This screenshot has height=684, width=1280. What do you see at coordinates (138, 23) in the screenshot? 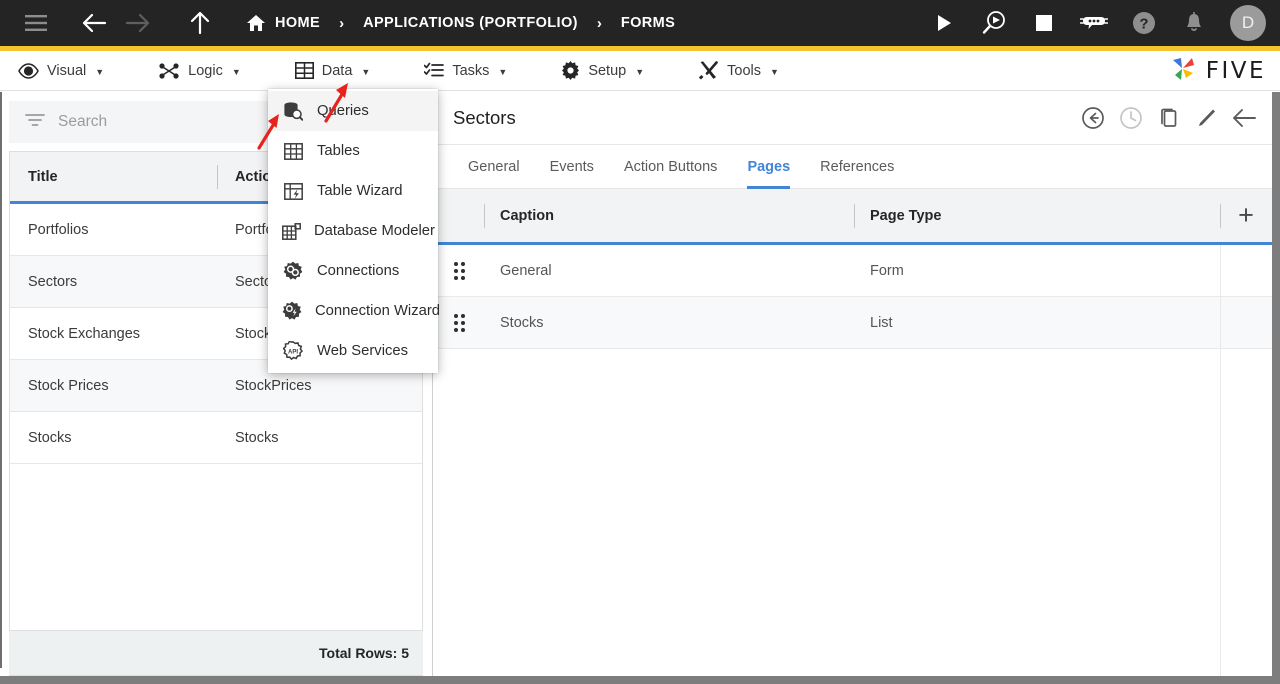
I see `arrow-right-icon` at bounding box center [138, 23].